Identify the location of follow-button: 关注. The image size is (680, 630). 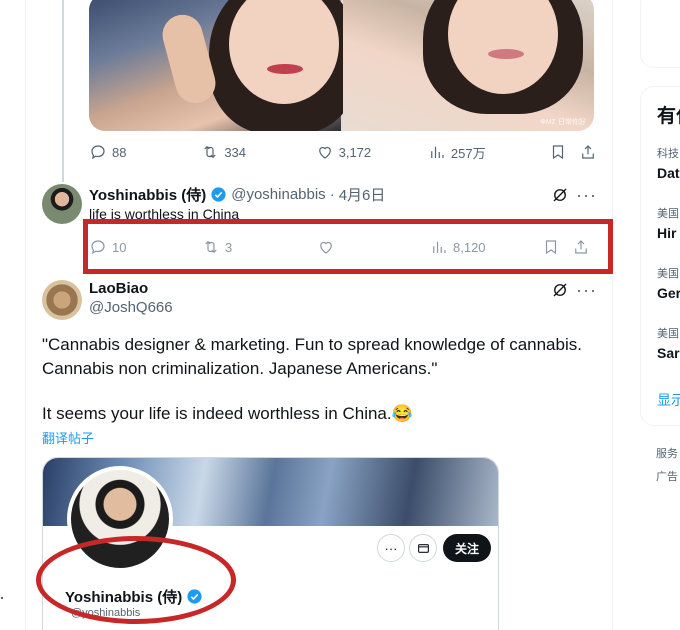
(467, 548).